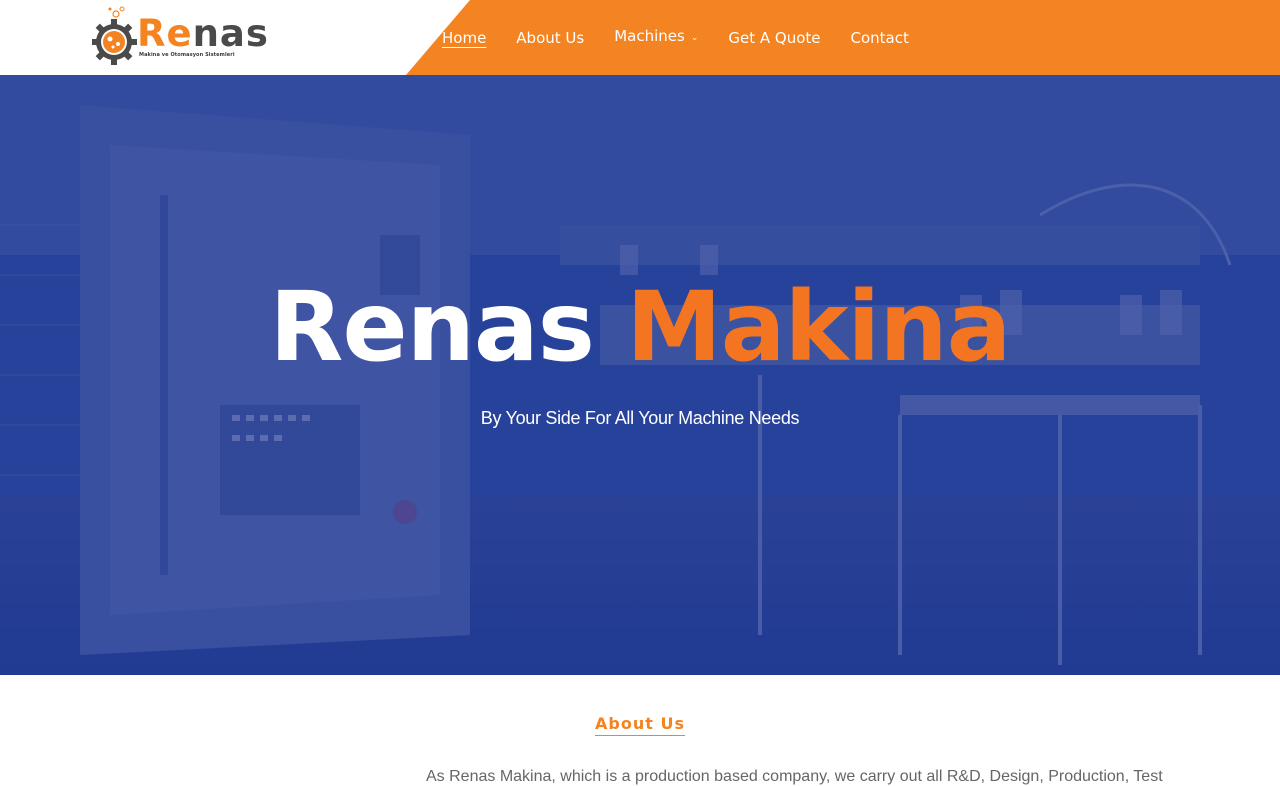 This screenshot has height=786, width=1280. I want to click on logo: Renas Makina ve Otomasyon Sistemleri, so click(180, 36).